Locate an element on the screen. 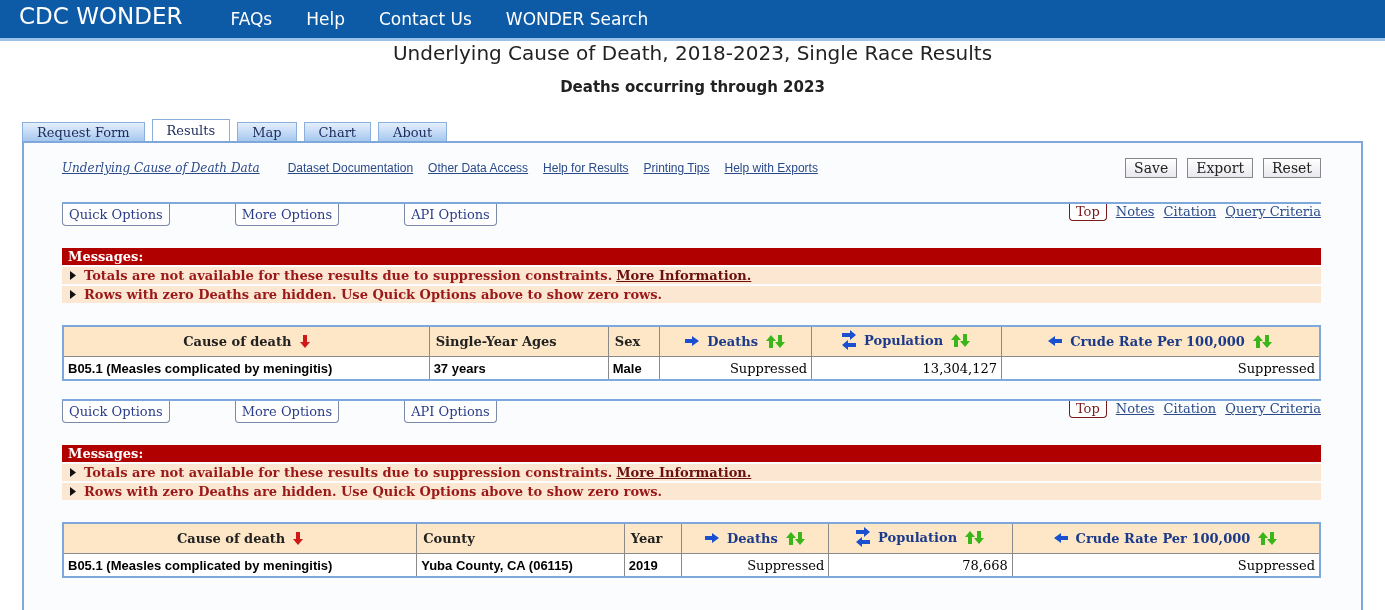 The width and height of the screenshot is (1385, 610). table-cell: 78,668 is located at coordinates (985, 565).